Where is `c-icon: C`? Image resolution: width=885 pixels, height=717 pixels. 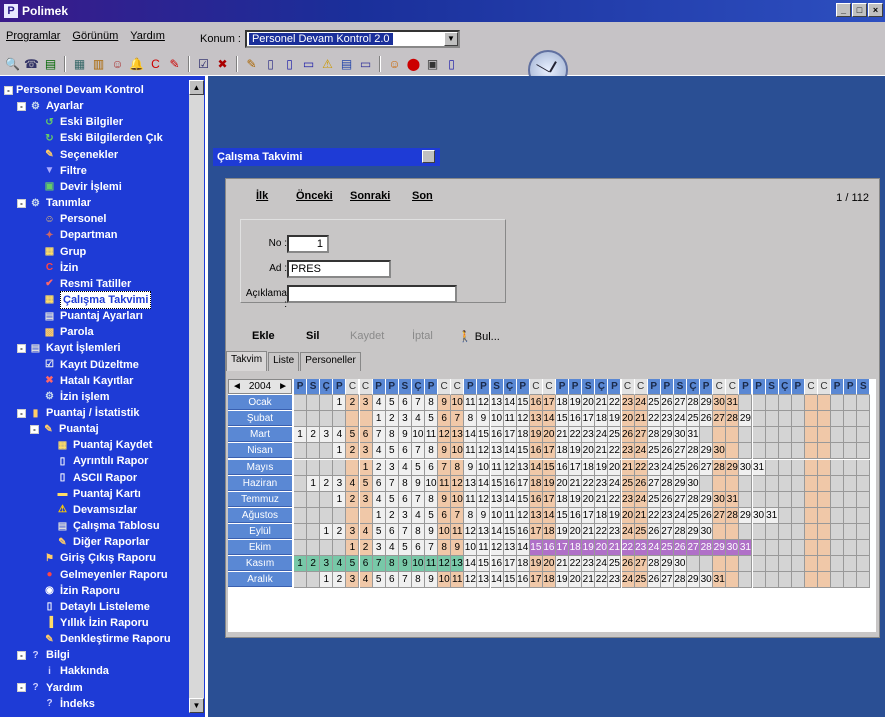
c-icon: C is located at coordinates (155, 64).